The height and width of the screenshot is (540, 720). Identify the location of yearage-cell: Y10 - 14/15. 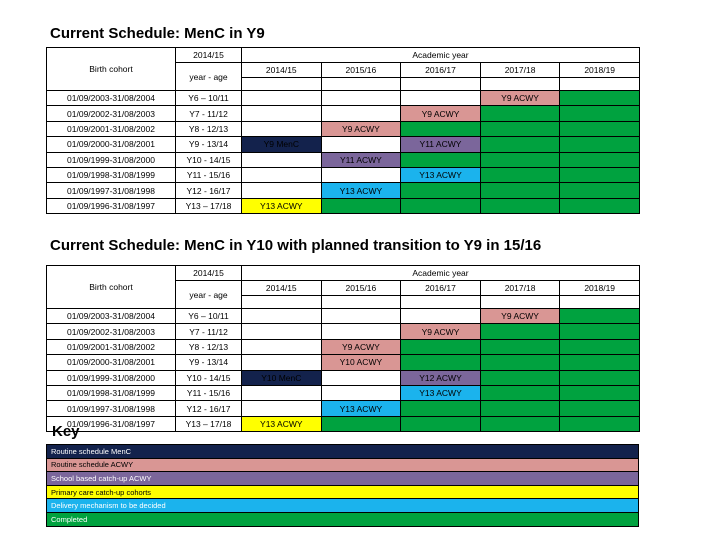
(208, 159).